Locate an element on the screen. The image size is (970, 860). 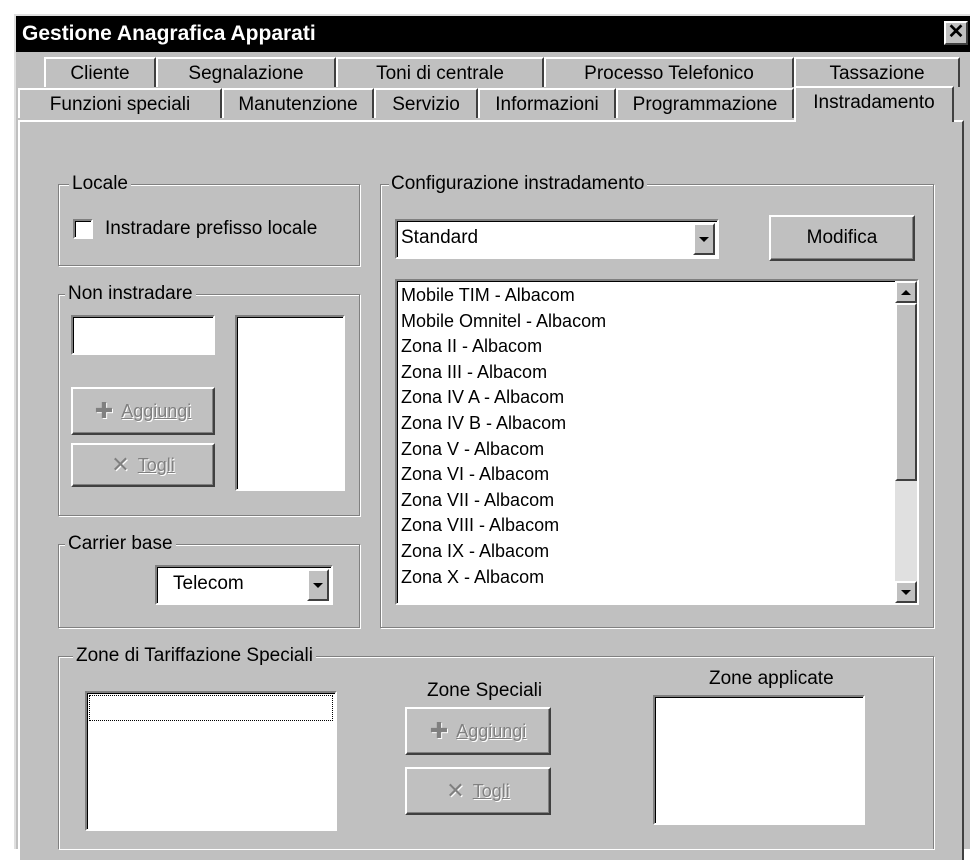
aggiungi-label: Aggiungi is located at coordinates (156, 410).